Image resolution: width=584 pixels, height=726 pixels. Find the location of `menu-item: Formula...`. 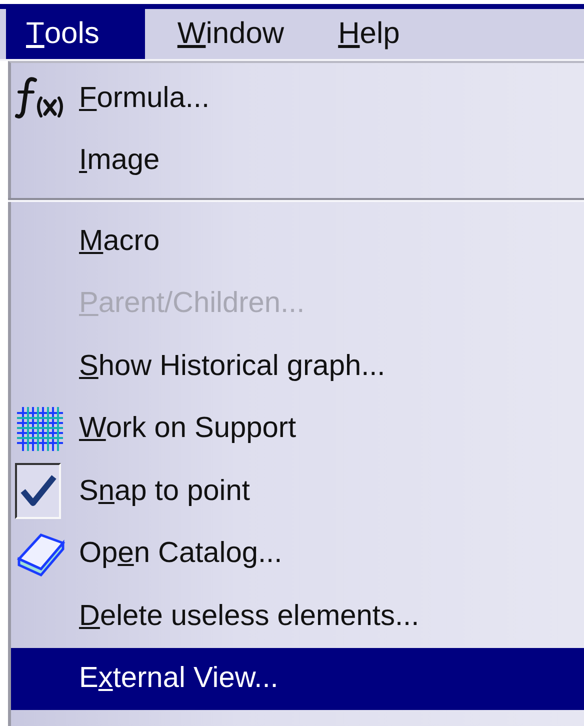

menu-item: Formula... is located at coordinates (297, 98).